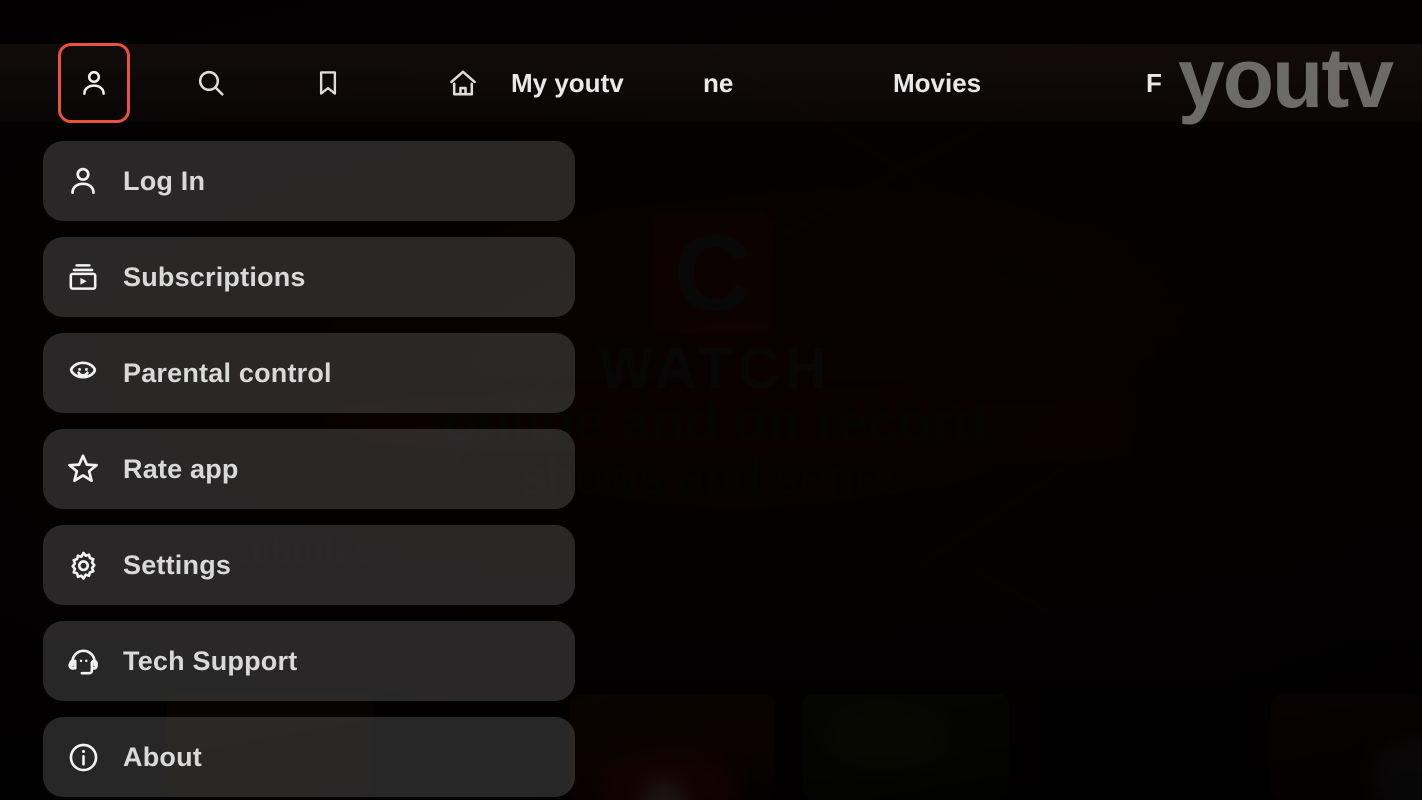 This screenshot has width=1422, height=800. Describe the element at coordinates (227, 372) in the screenshot. I see `menu-item-label: Parental control` at that location.